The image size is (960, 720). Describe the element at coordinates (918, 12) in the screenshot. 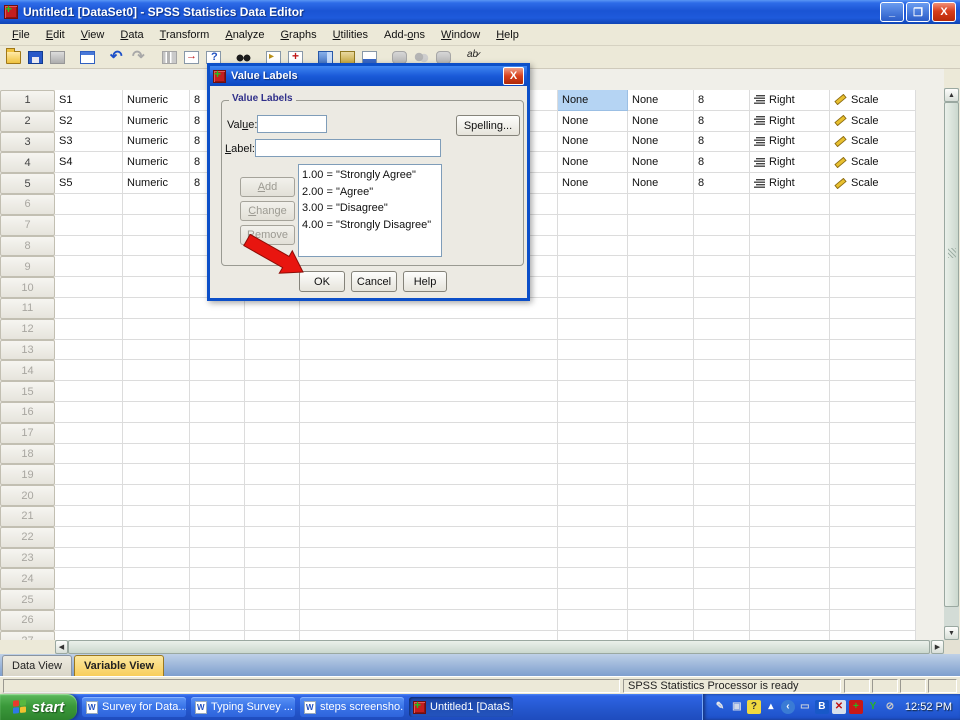

I see `restore-button: ❐` at that location.